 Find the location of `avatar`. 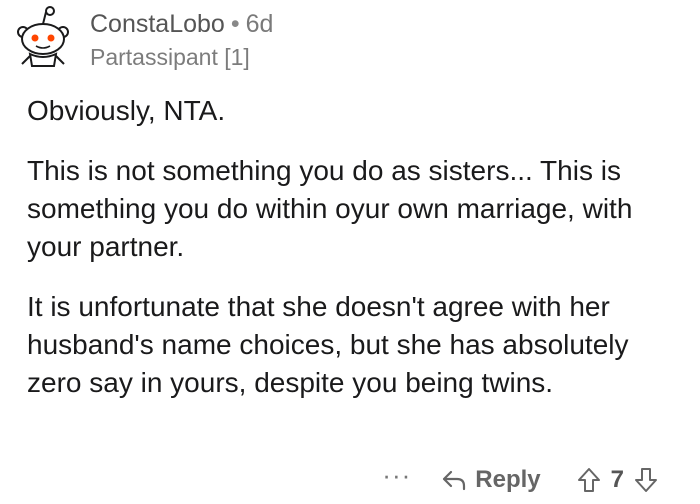

avatar is located at coordinates (43, 37).